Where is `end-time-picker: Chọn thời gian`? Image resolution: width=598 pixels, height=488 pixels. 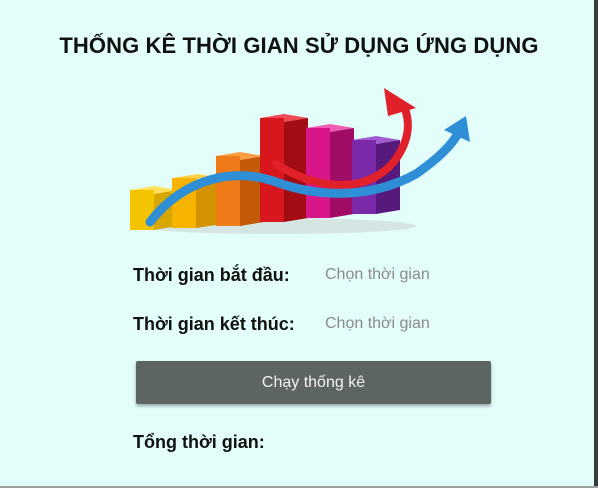
end-time-picker: Chọn thời gian is located at coordinates (377, 324).